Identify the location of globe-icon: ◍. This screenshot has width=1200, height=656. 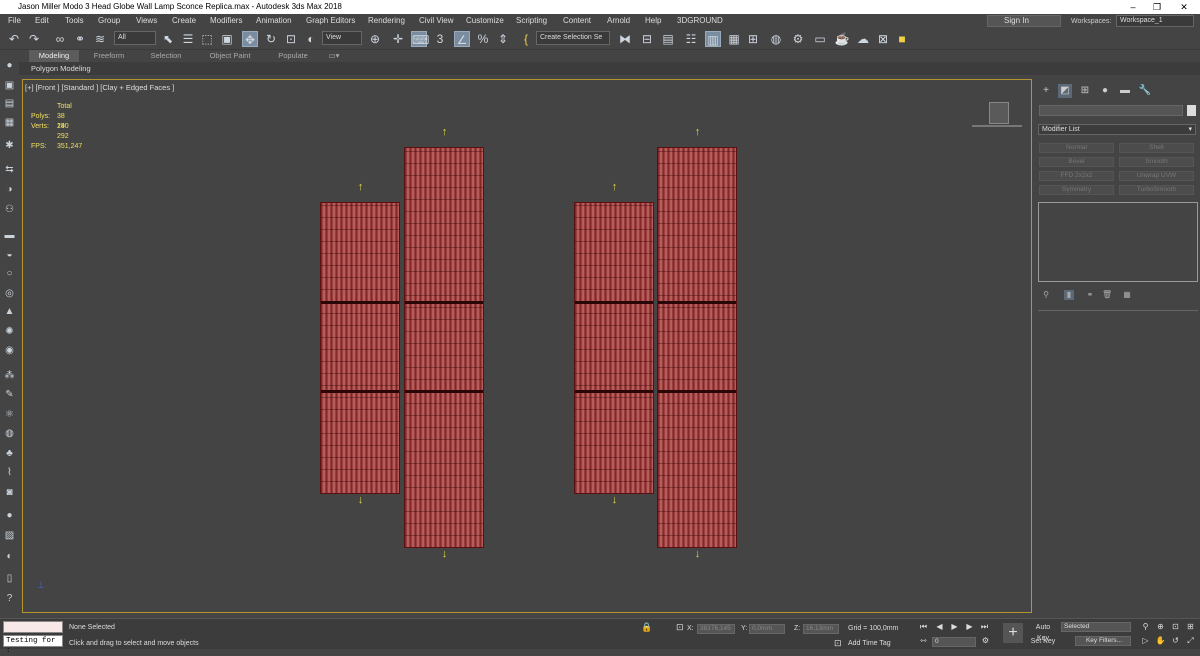
(9, 433).